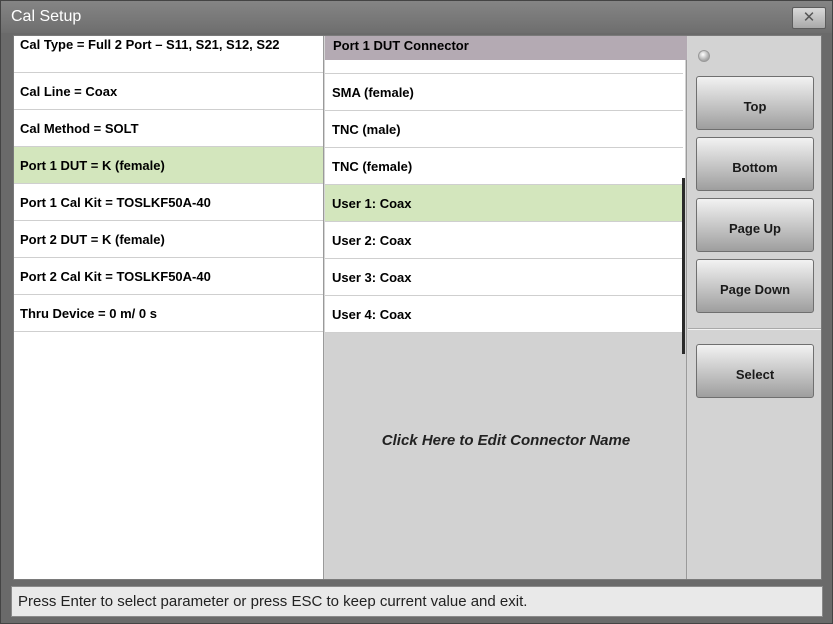  What do you see at coordinates (704, 56) in the screenshot?
I see `indicator-led-icon` at bounding box center [704, 56].